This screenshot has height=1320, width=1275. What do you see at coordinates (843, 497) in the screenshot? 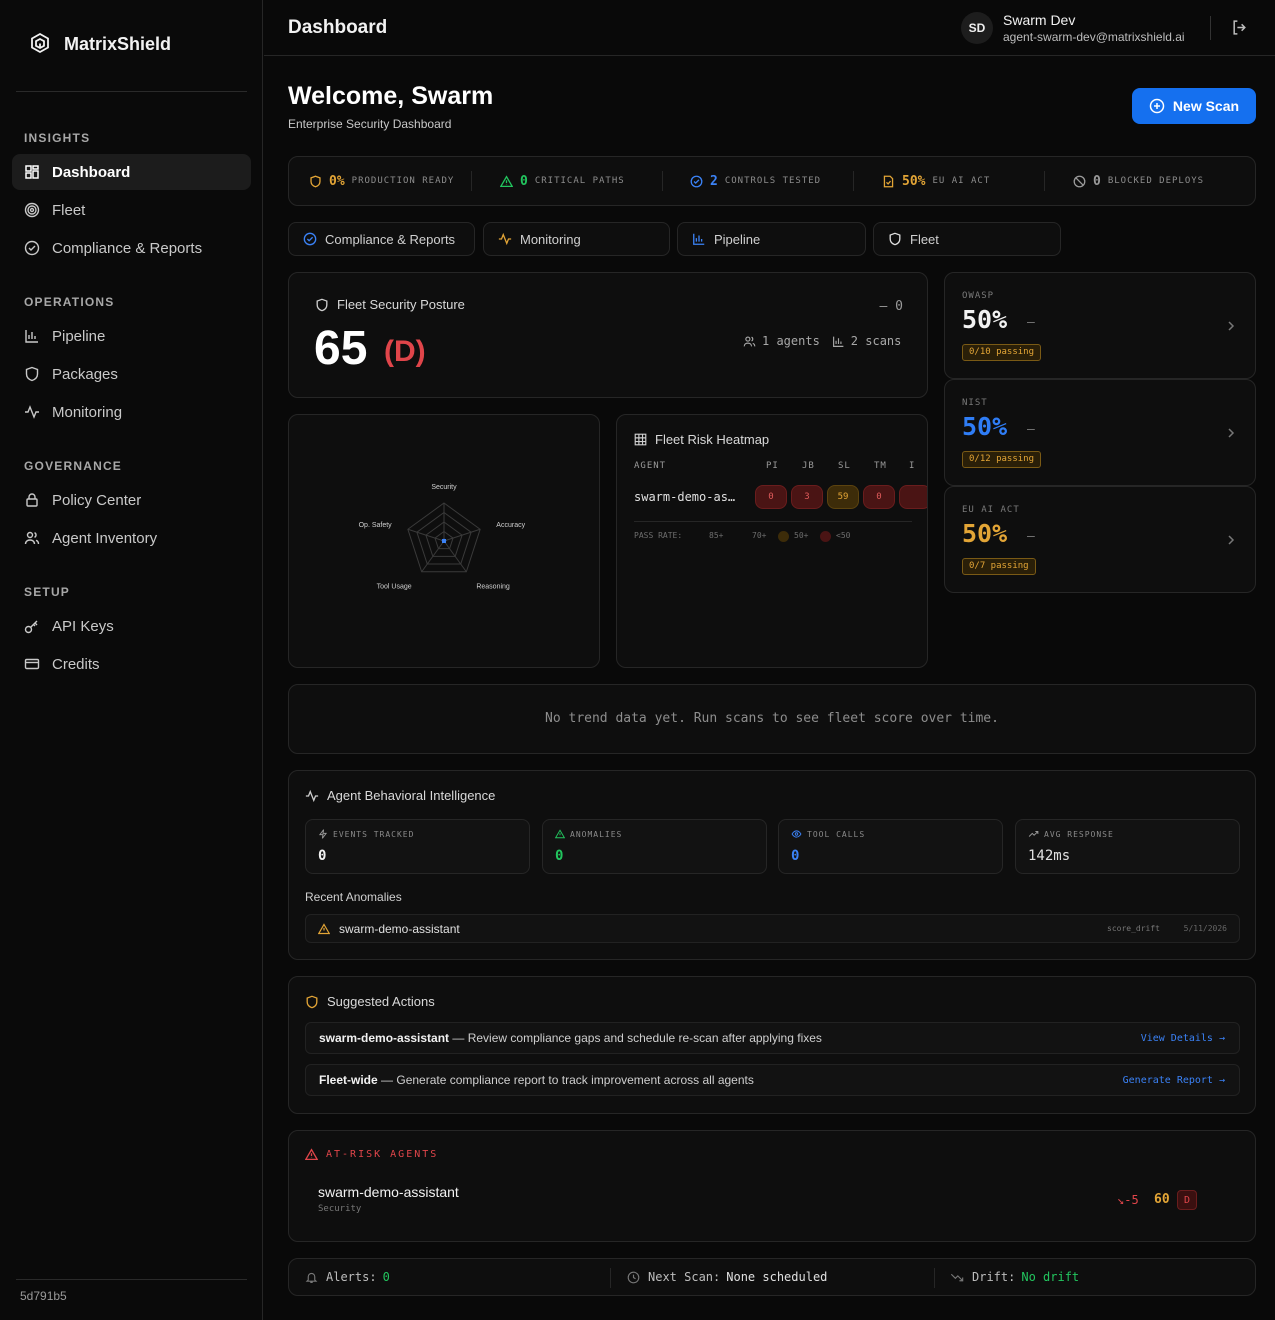
I see `heatmap-cell: 59` at bounding box center [843, 497].